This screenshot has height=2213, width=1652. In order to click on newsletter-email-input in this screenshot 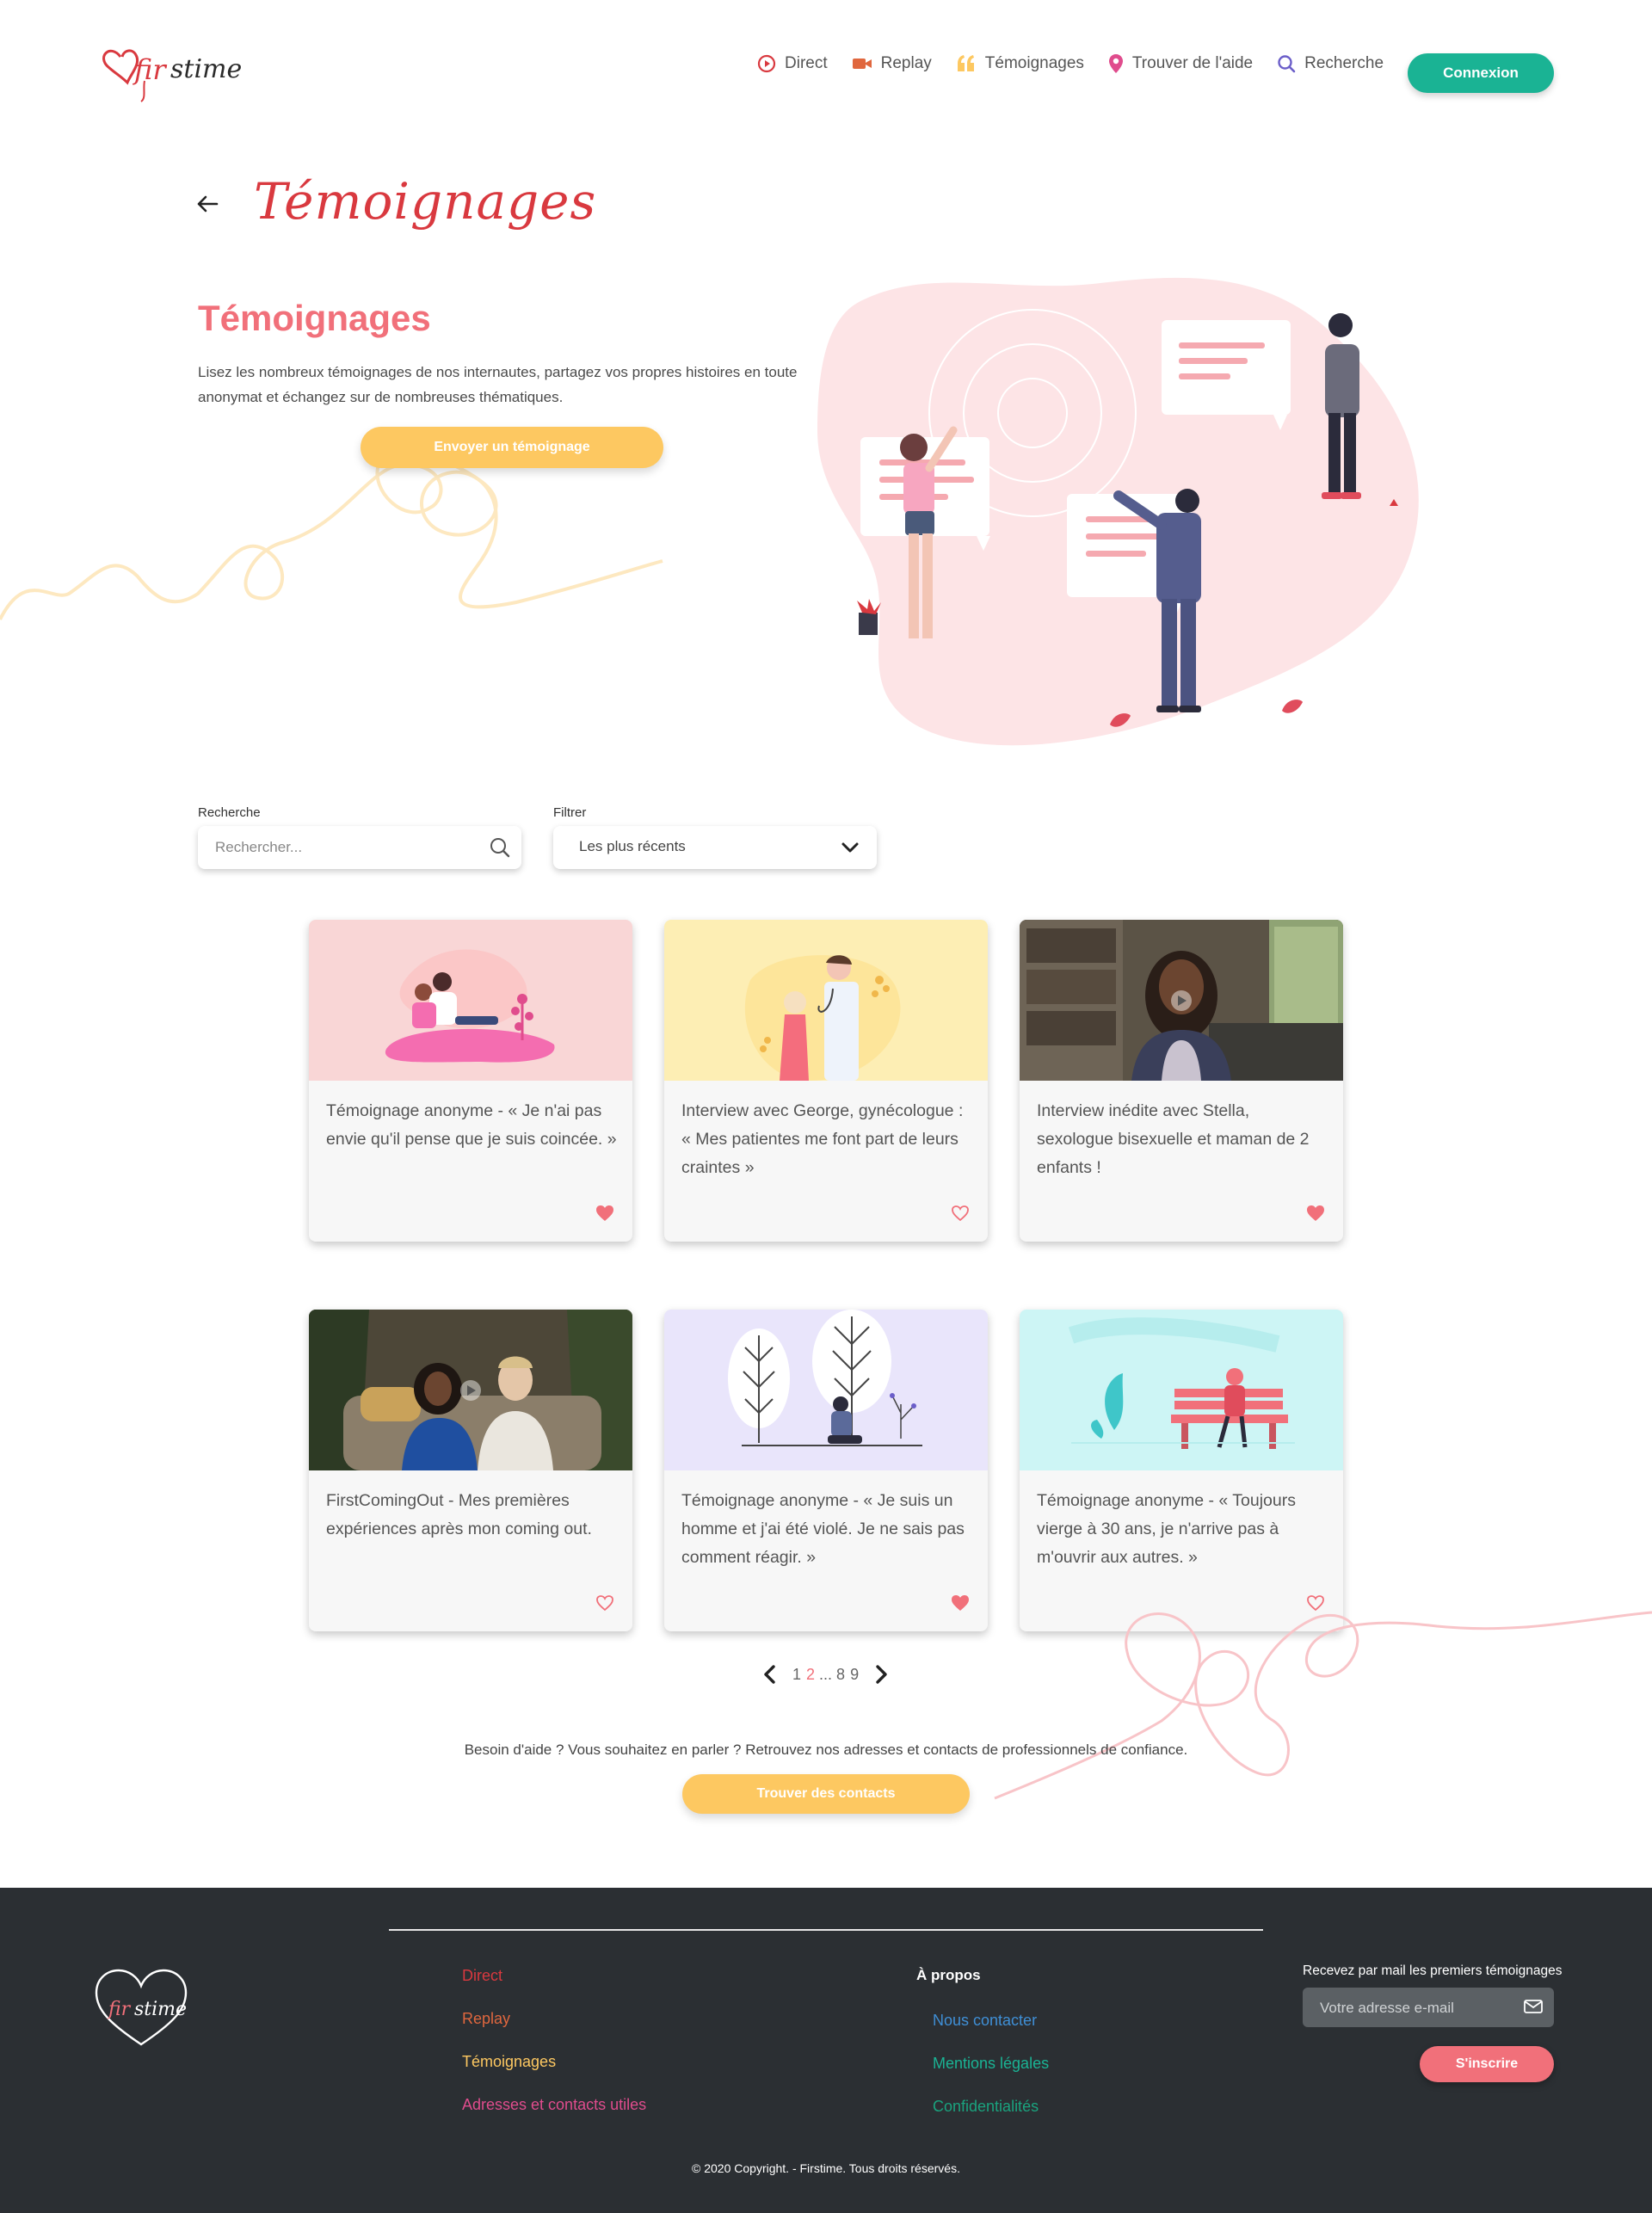, I will do `click(1414, 2008)`.